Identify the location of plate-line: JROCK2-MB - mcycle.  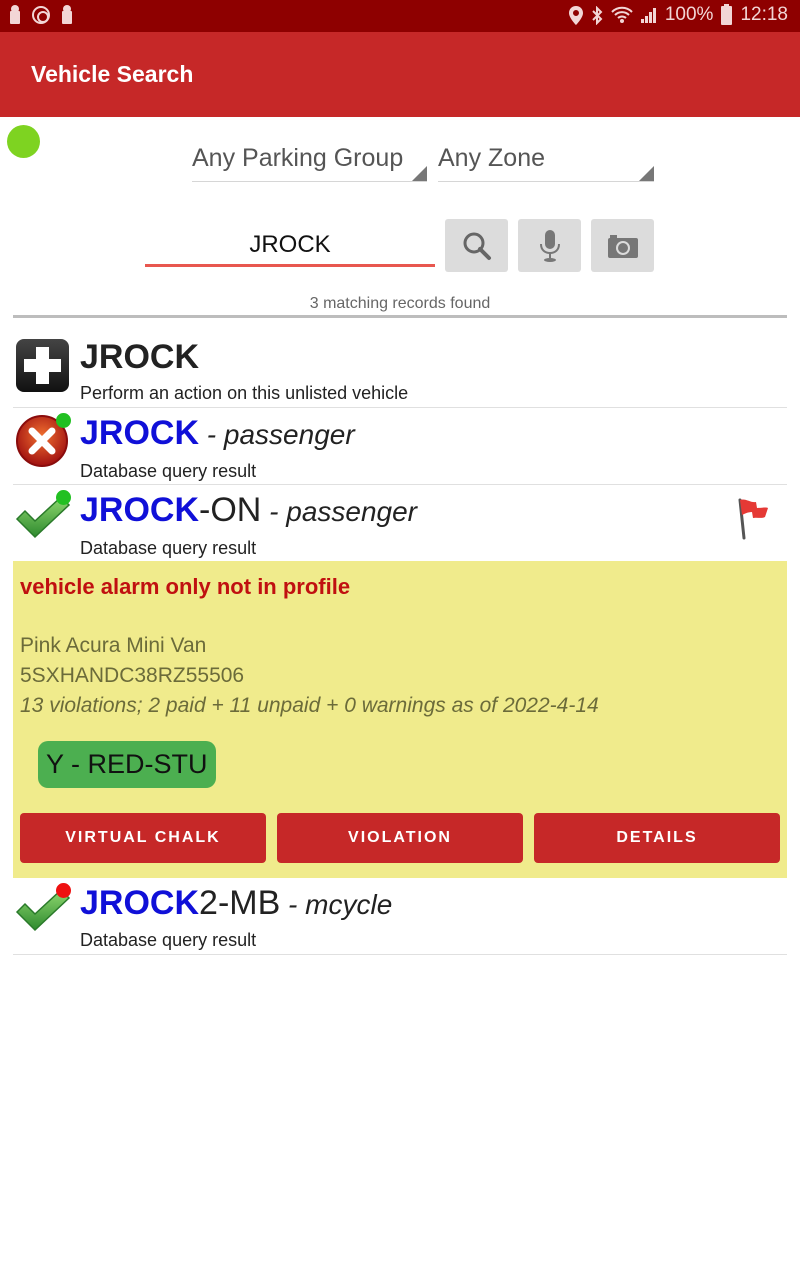
(236, 903).